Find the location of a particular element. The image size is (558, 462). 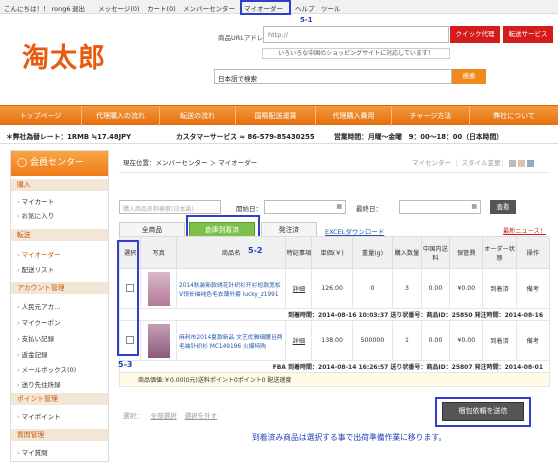

sidebar-item-address-book: 送り先住所録 is located at coordinates (39, 384).